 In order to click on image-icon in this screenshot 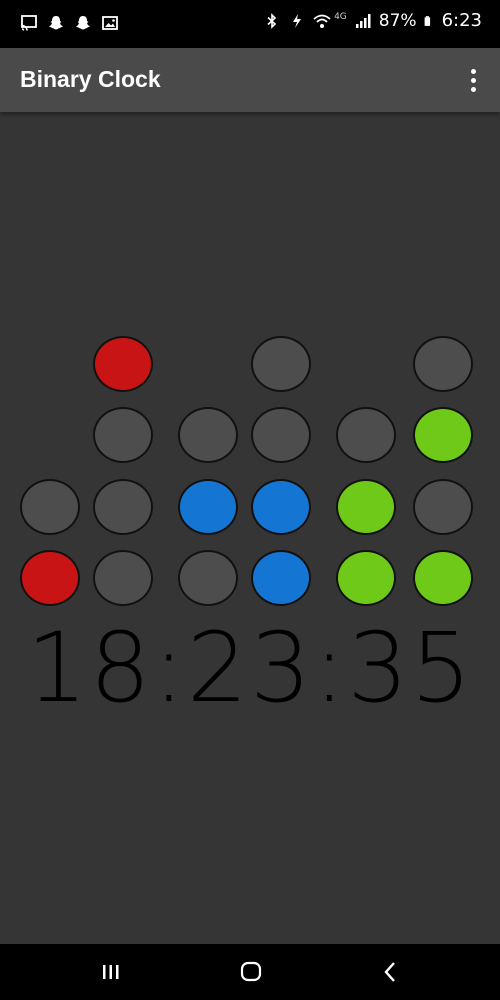, I will do `click(110, 23)`.